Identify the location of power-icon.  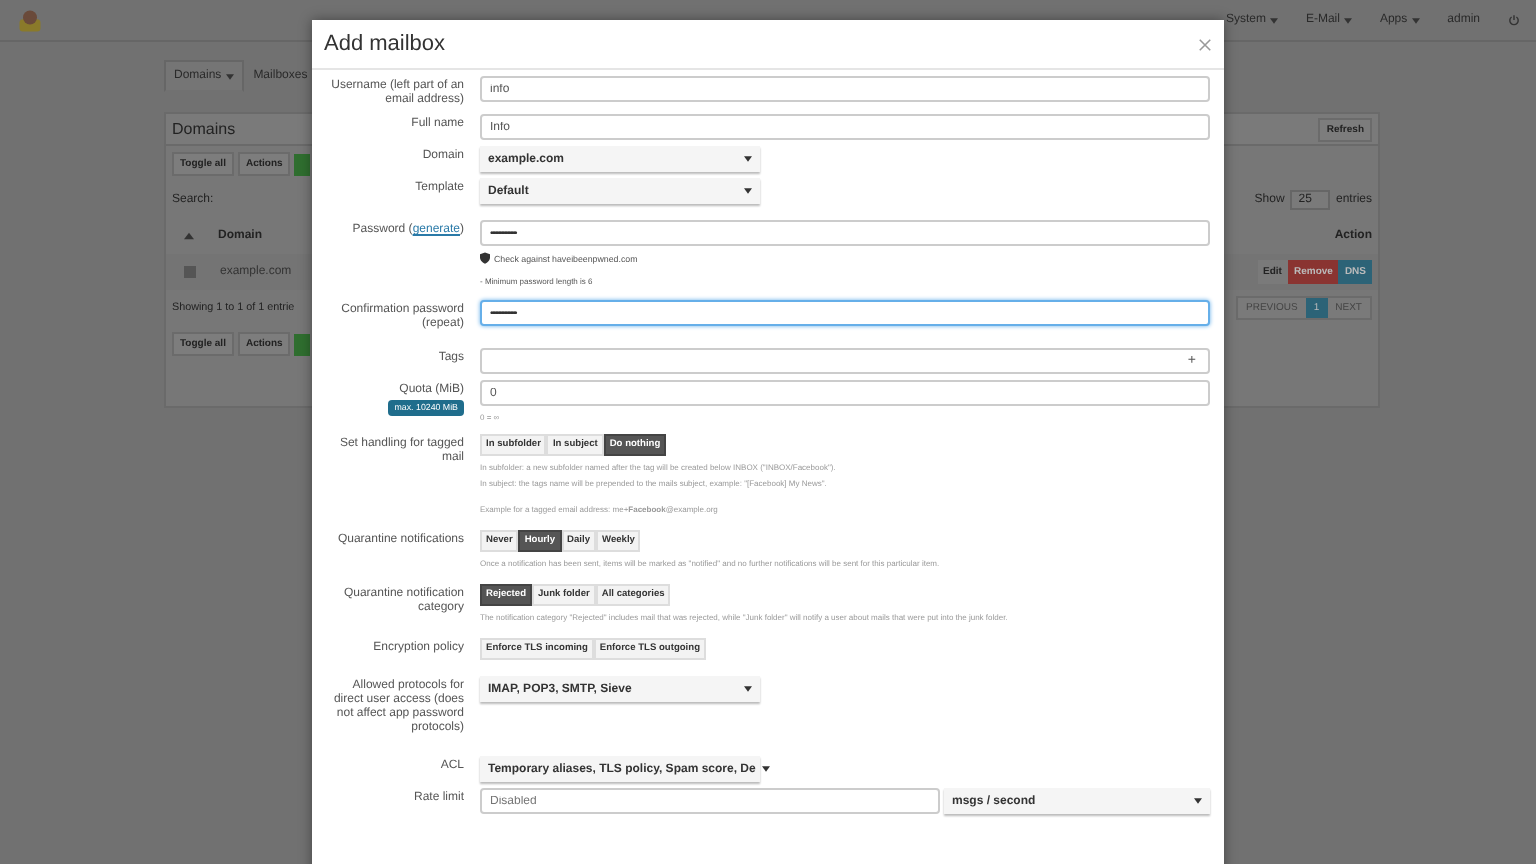
(1514, 20).